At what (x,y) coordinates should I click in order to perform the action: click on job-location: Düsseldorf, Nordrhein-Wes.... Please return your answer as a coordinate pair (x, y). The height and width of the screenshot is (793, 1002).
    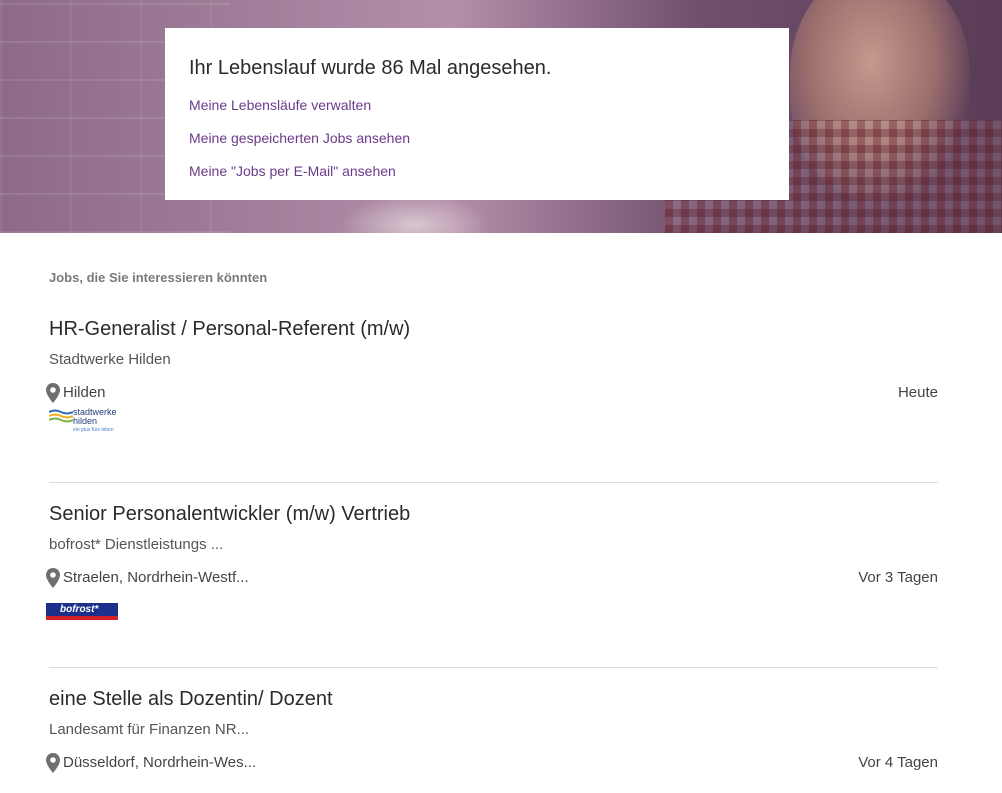
    Looking at the image, I should click on (151, 763).